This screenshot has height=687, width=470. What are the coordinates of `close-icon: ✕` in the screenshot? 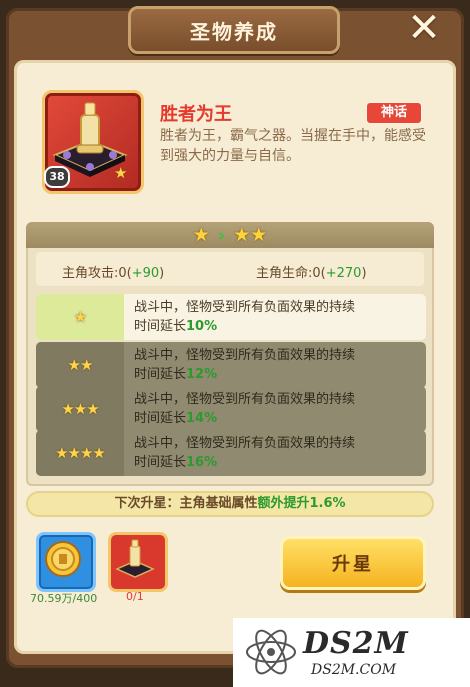 It's located at (424, 28).